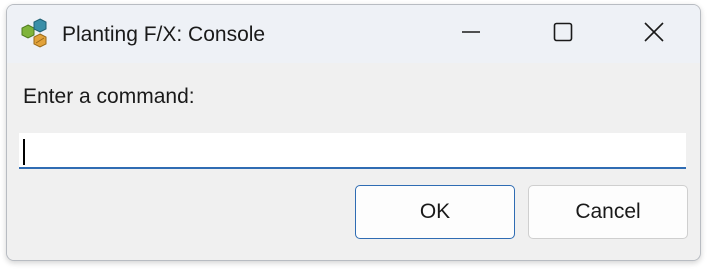  Describe the element at coordinates (608, 212) in the screenshot. I see `cancel-button: Cancel` at that location.